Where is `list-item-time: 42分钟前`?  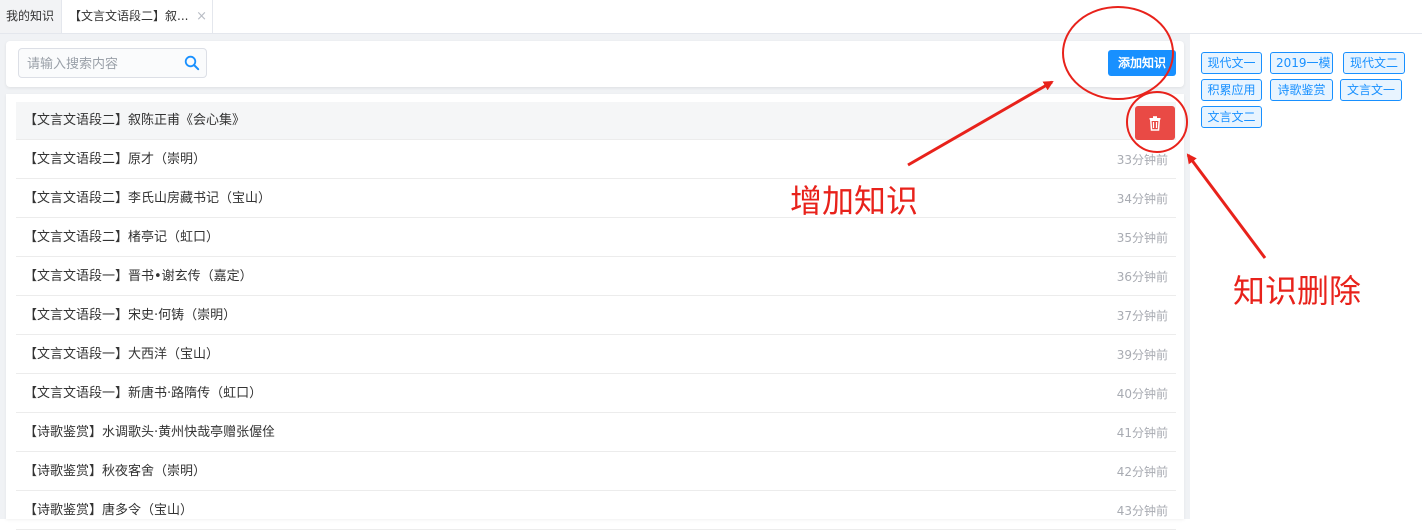
list-item-time: 42分钟前 is located at coordinates (1142, 472).